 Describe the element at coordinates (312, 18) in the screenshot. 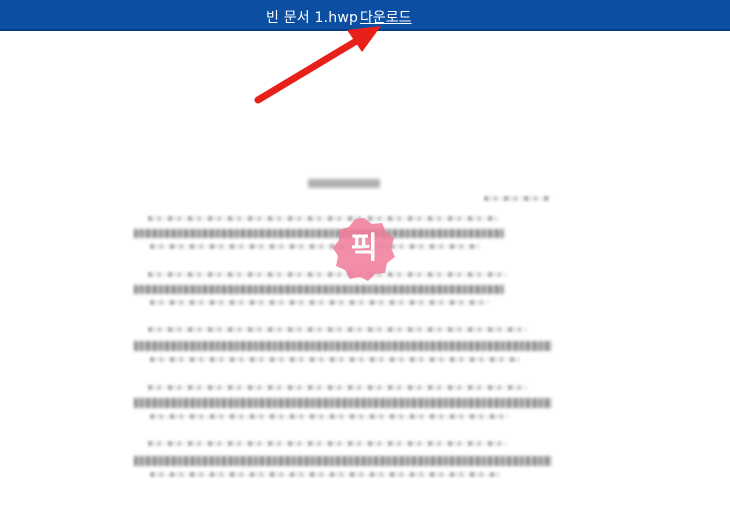

I see `document-title: 빈 문서 1.hwp` at that location.